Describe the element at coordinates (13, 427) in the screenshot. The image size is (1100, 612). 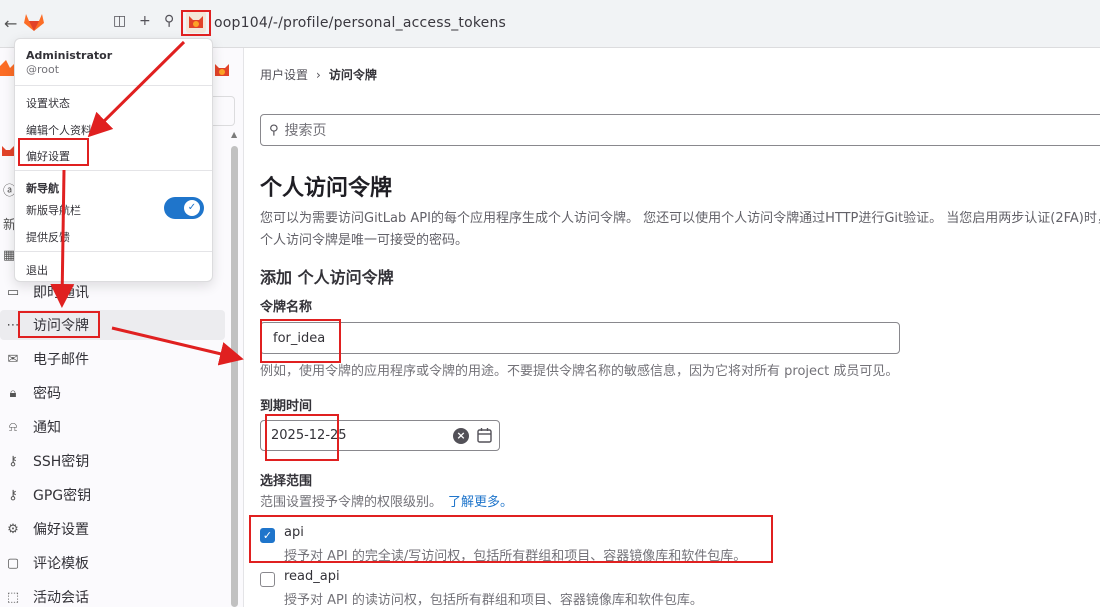
I see `bell-icon: ⍾` at that location.